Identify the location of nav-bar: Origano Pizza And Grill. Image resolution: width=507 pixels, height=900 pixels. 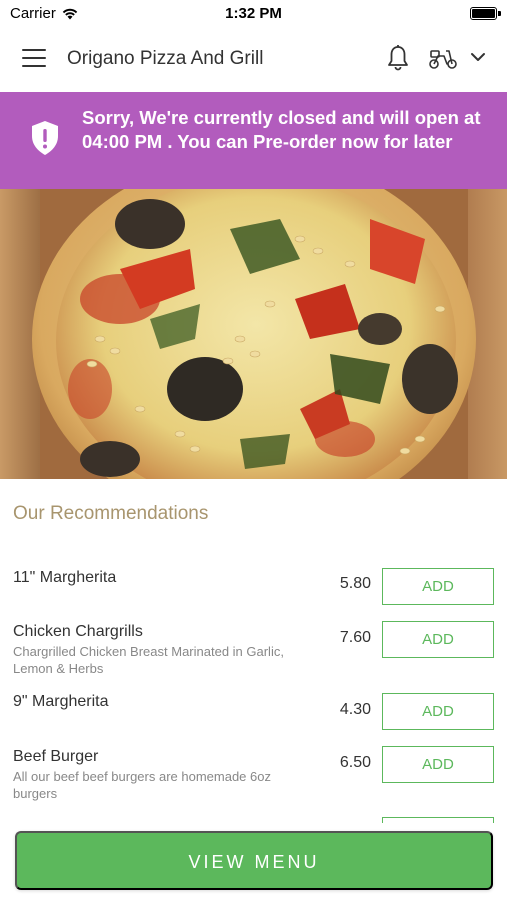
(253, 60).